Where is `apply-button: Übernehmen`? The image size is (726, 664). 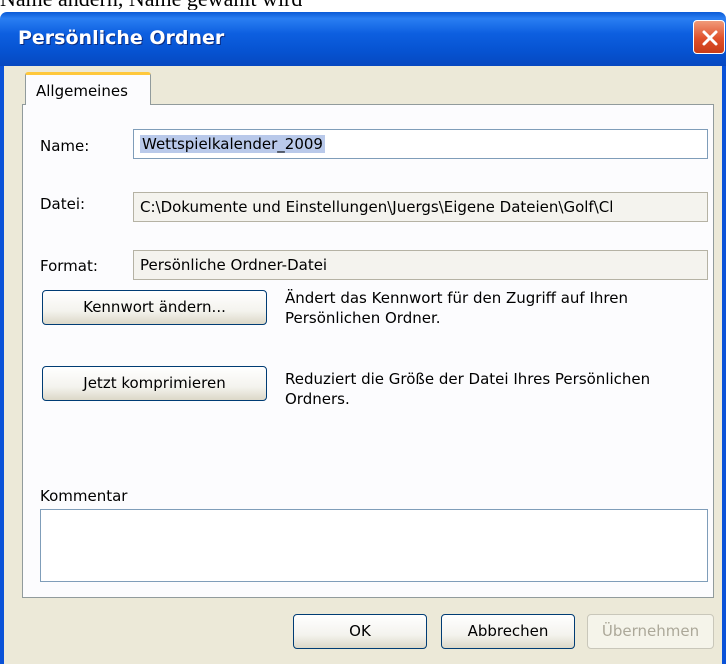
apply-button: Übernehmen is located at coordinates (650, 631).